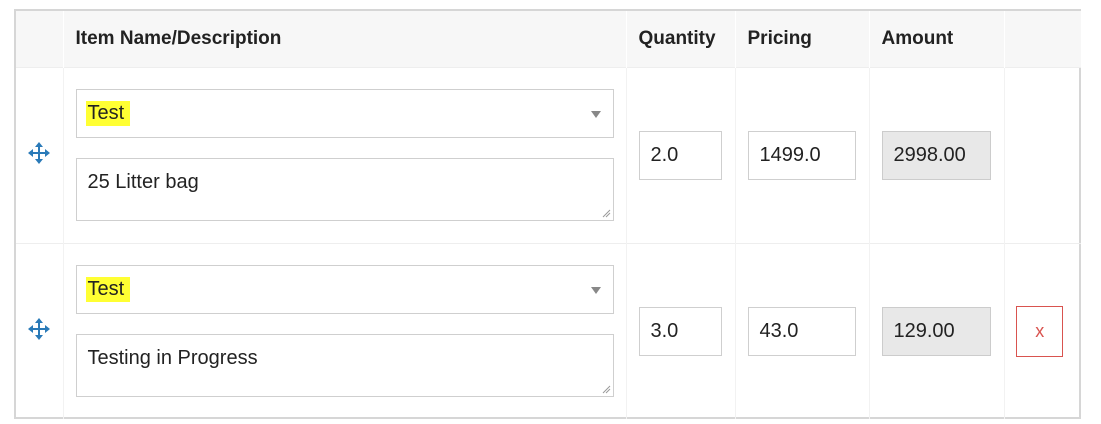 The height and width of the screenshot is (424, 1101). I want to click on description-text: 25 Litter bag, so click(143, 182).